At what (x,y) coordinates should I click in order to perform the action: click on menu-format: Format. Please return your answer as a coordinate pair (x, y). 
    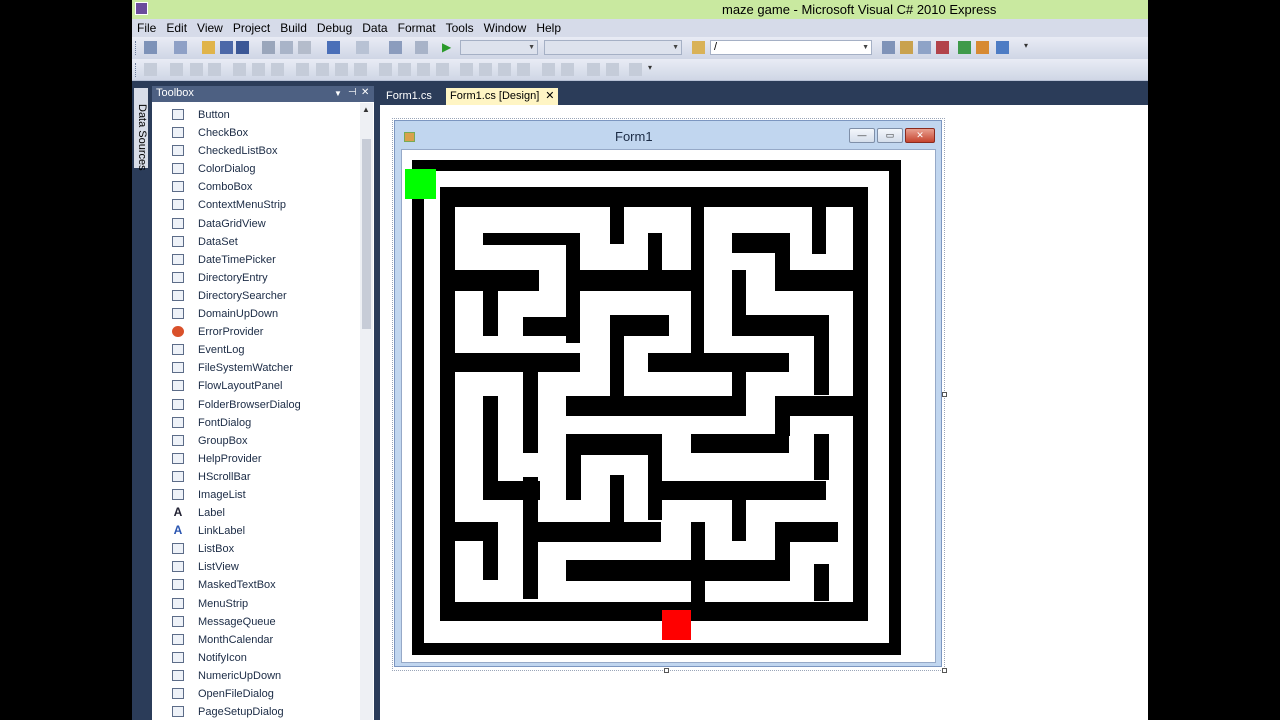
    Looking at the image, I should click on (417, 27).